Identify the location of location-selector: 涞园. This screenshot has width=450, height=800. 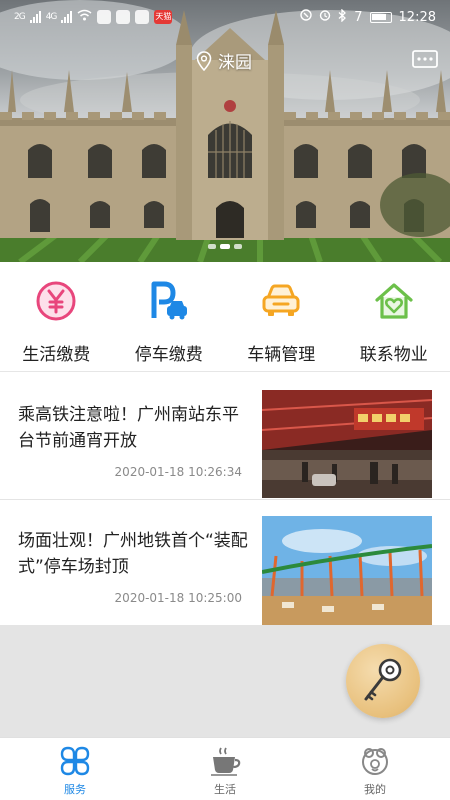
(224, 60).